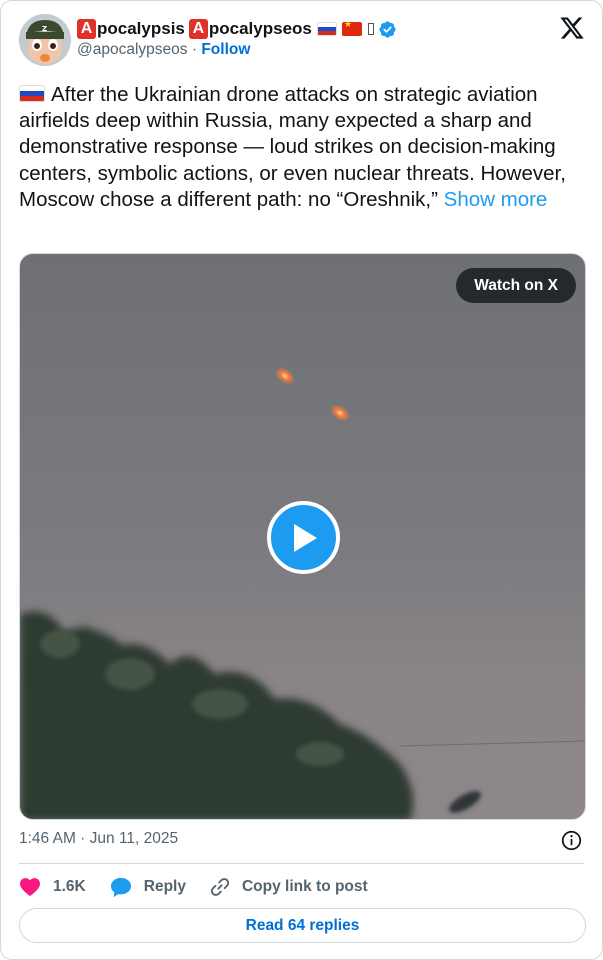 The image size is (603, 960). I want to click on heart-icon, so click(30, 887).